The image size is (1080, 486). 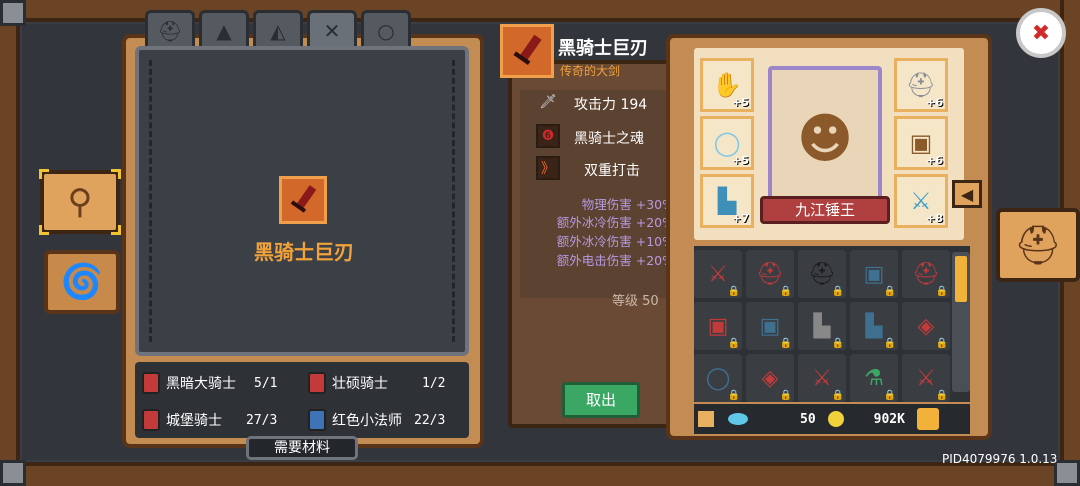 What do you see at coordinates (82, 282) in the screenshot?
I see `dismantle-tab-button: 🌀` at bounding box center [82, 282].